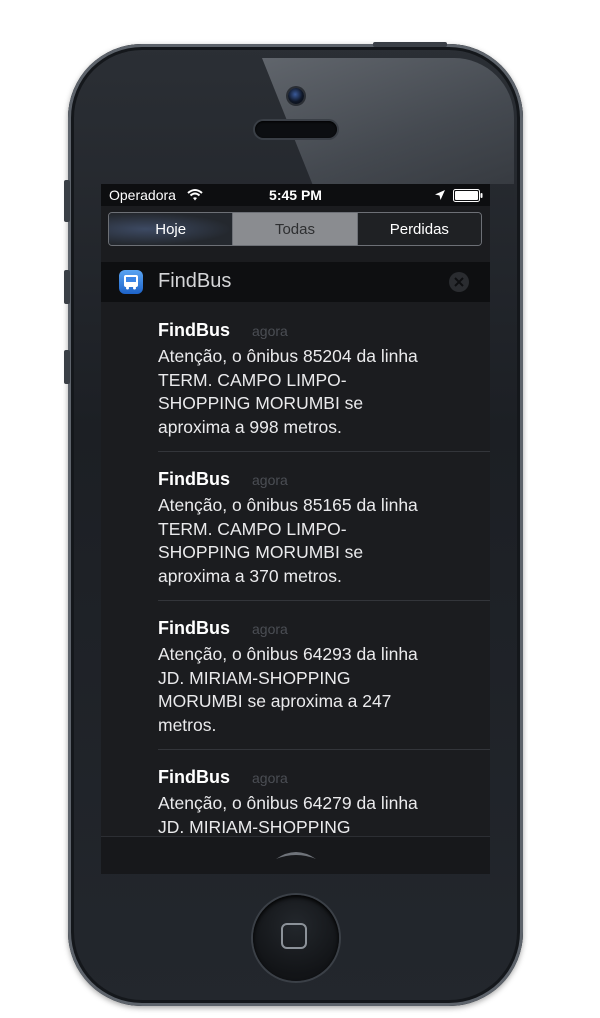 Image resolution: width=600 pixels, height=1018 pixels. What do you see at coordinates (418, 229) in the screenshot?
I see `tab-perdidas: Perdidas` at bounding box center [418, 229].